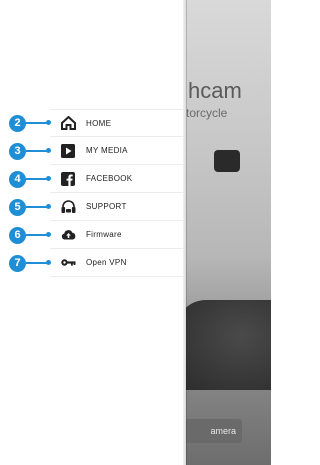 This screenshot has height=465, width=320. What do you see at coordinates (17, 263) in the screenshot?
I see `callout-badge: 7` at bounding box center [17, 263].